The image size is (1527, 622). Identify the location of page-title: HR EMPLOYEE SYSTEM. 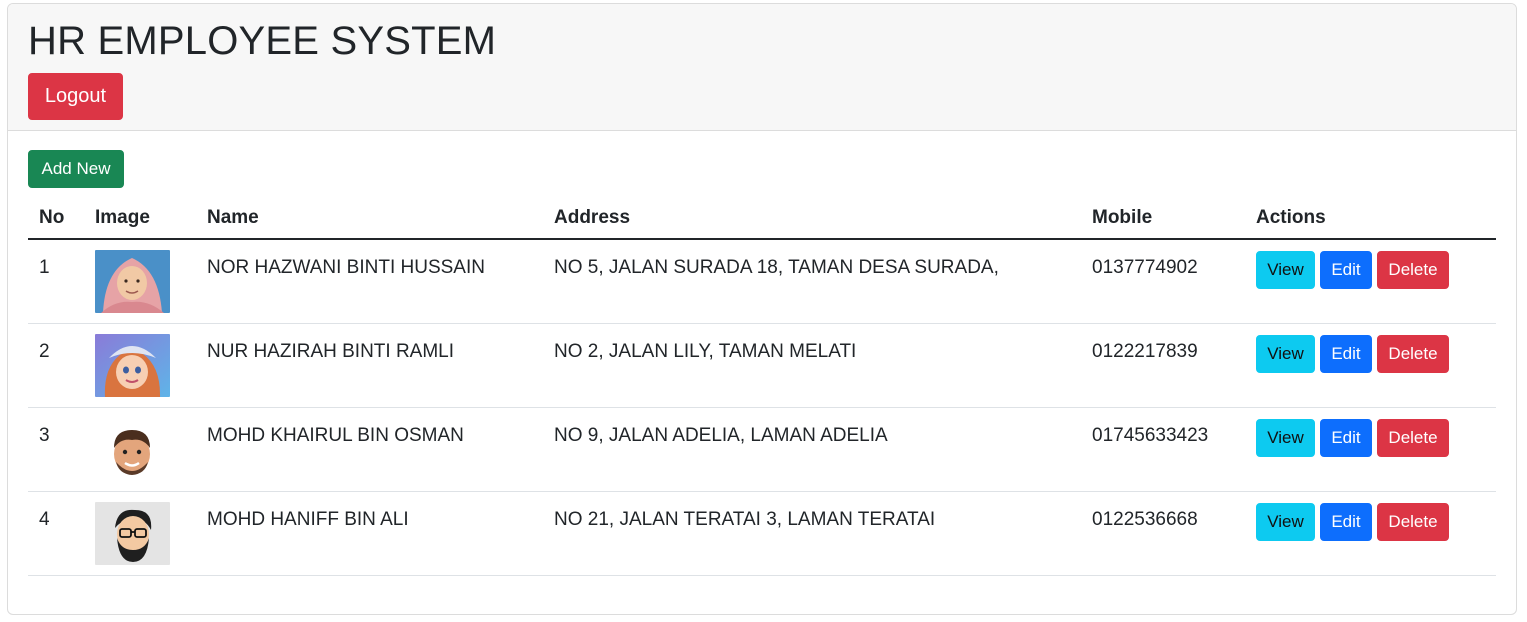
(262, 41).